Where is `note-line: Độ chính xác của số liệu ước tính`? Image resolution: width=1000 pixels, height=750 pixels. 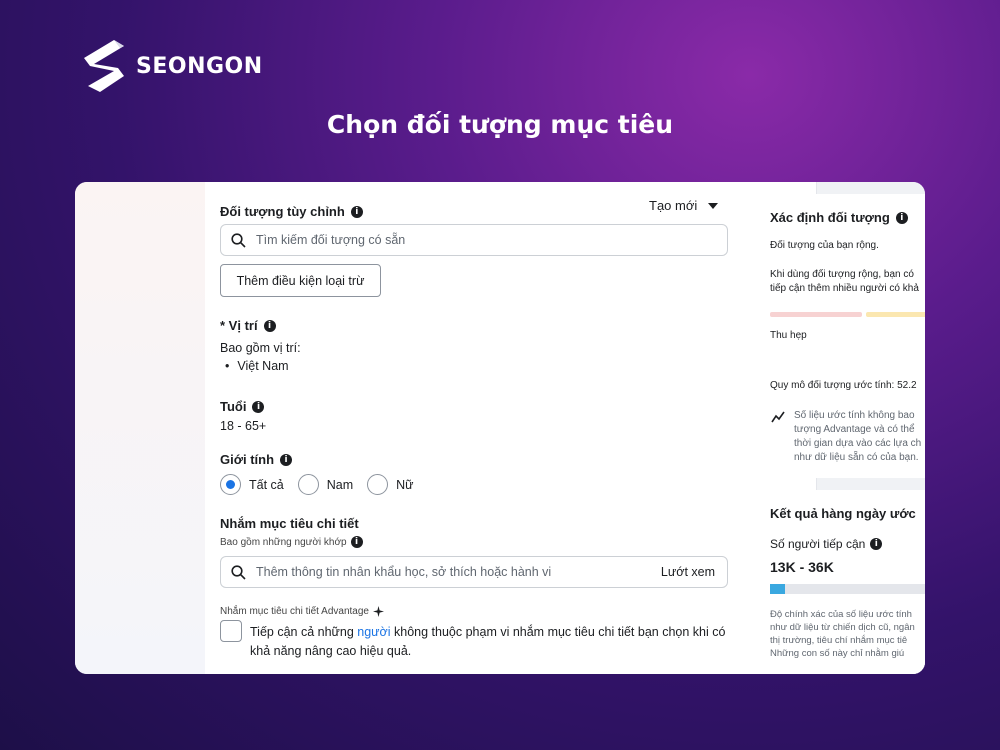
note-line: Độ chính xác của số liệu ước tính is located at coordinates (841, 614).